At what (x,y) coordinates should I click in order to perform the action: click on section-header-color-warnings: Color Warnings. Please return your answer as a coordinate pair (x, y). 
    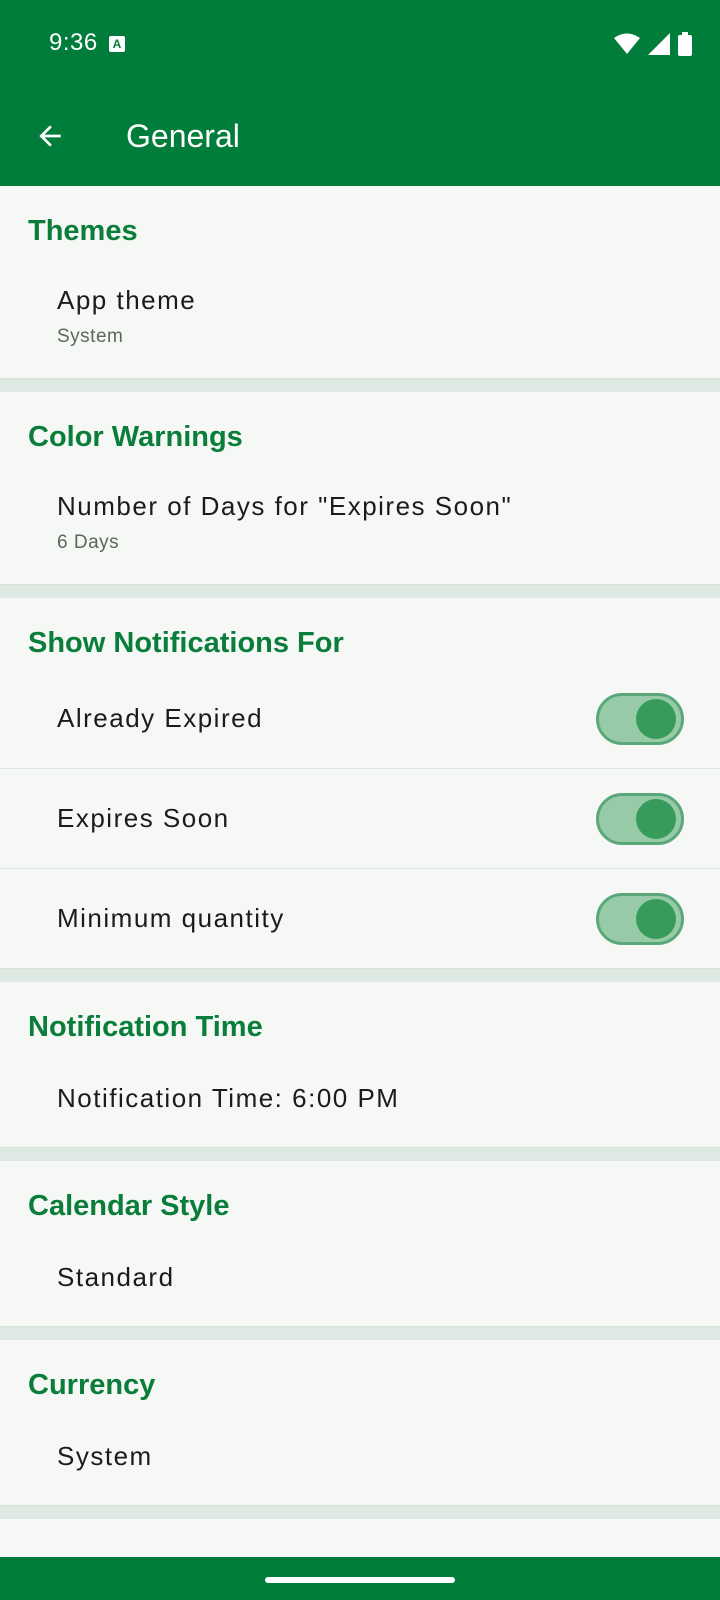
    Looking at the image, I should click on (135, 437).